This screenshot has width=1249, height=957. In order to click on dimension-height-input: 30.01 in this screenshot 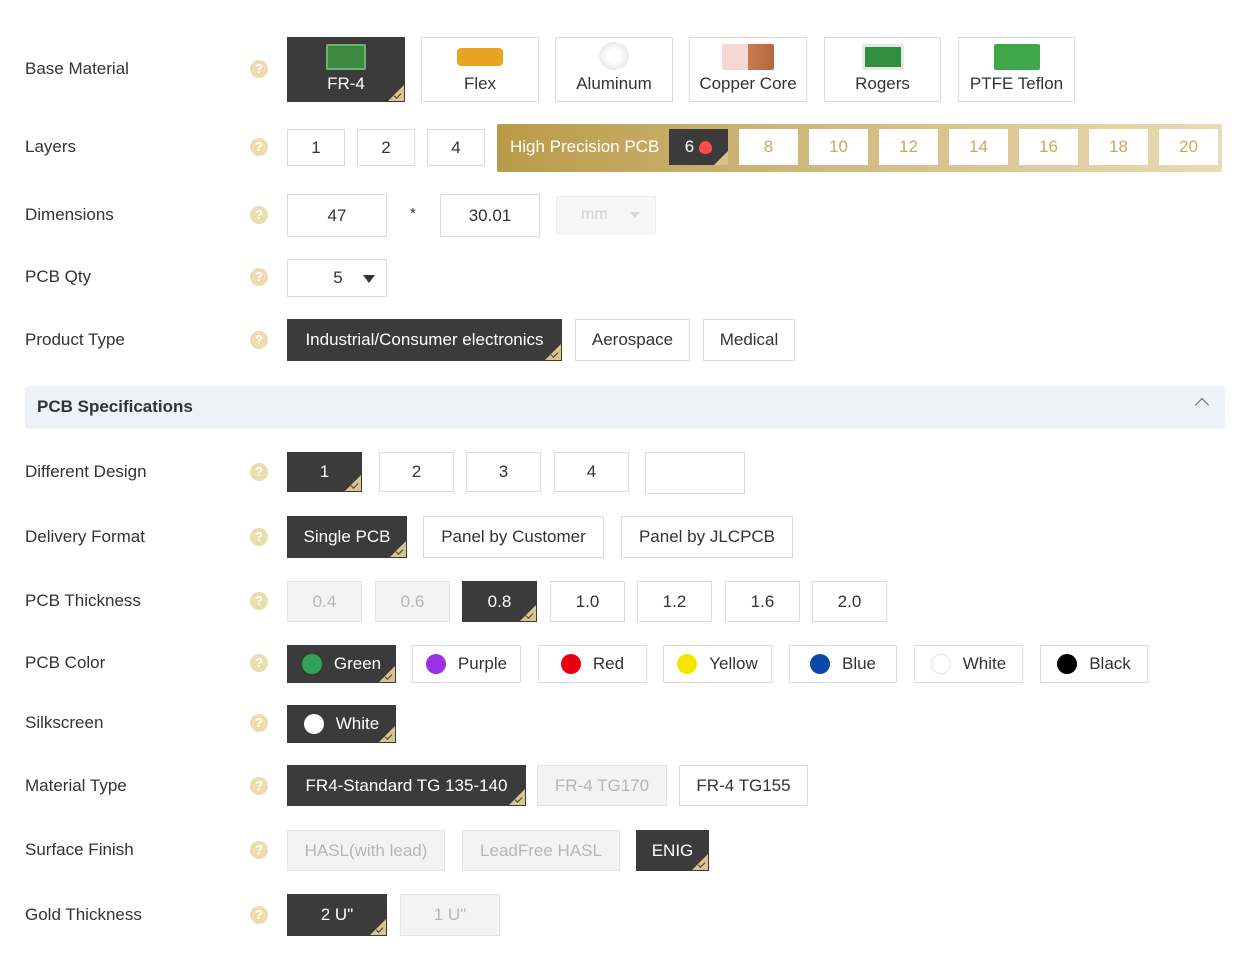, I will do `click(490, 215)`.